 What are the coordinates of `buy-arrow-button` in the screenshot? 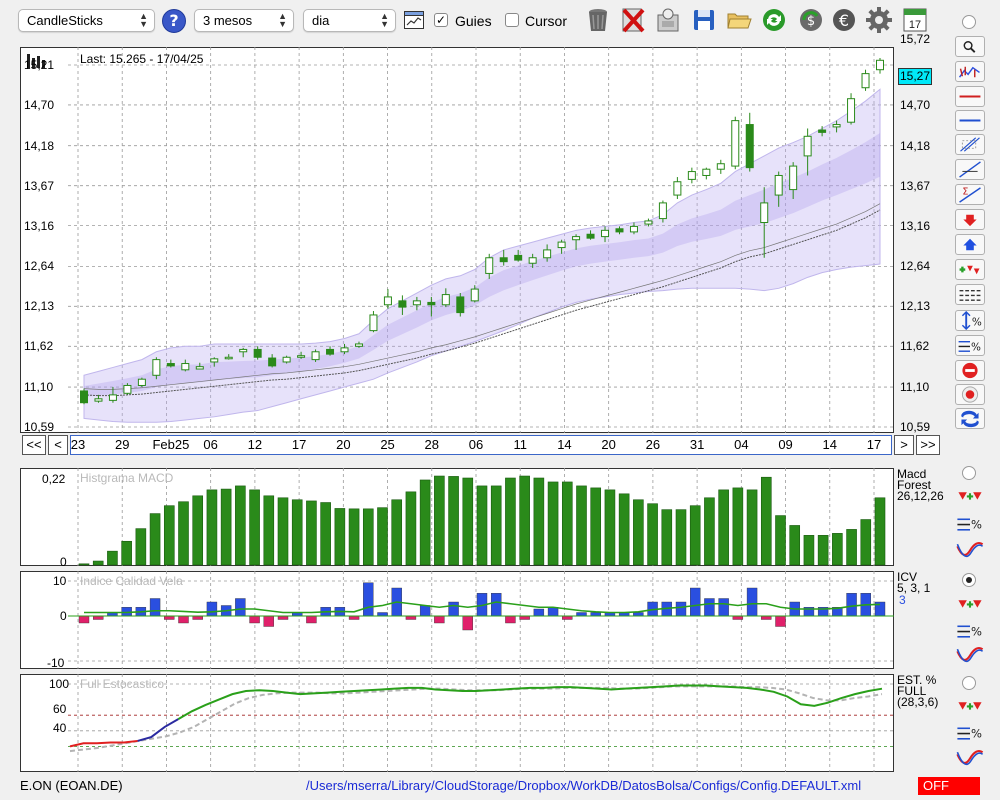 It's located at (970, 244).